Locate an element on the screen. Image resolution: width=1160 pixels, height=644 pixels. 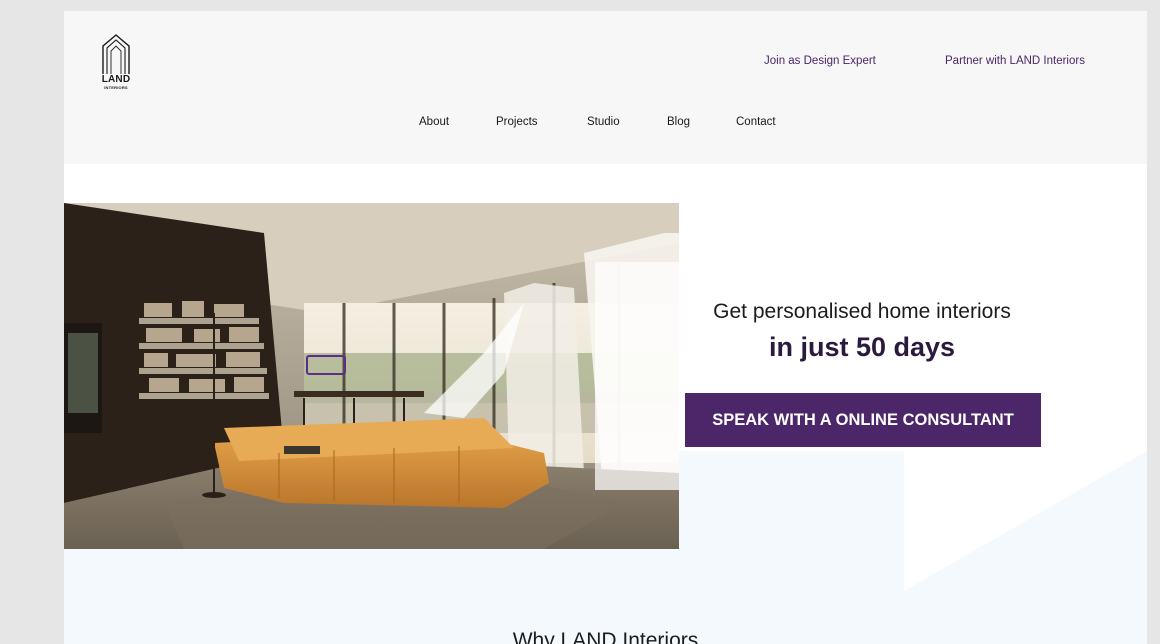
nav-about: About is located at coordinates (434, 122).